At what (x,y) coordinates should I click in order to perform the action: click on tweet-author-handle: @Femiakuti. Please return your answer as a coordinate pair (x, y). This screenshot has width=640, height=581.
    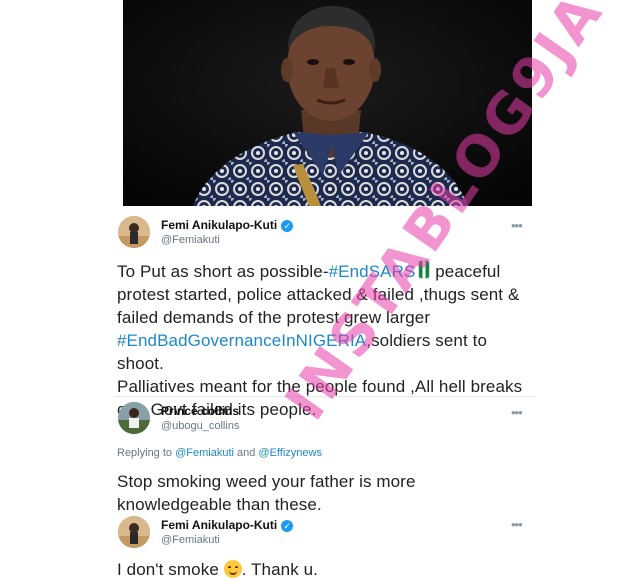
    Looking at the image, I should click on (190, 240).